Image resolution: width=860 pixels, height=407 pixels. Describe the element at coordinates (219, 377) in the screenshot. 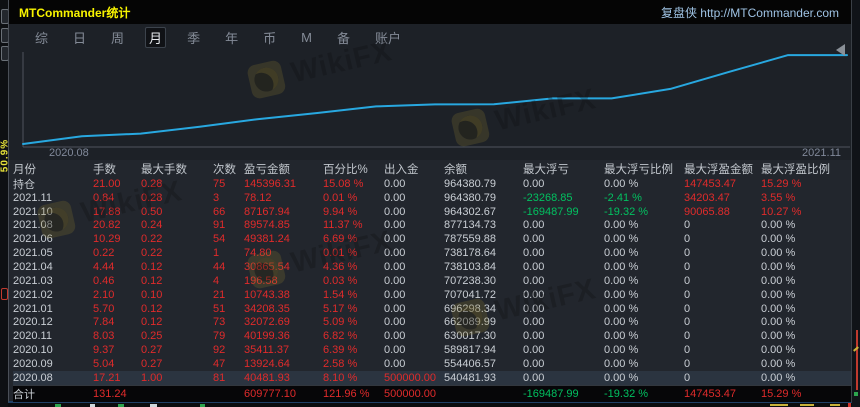

I see `table-cell-count: 81` at that location.